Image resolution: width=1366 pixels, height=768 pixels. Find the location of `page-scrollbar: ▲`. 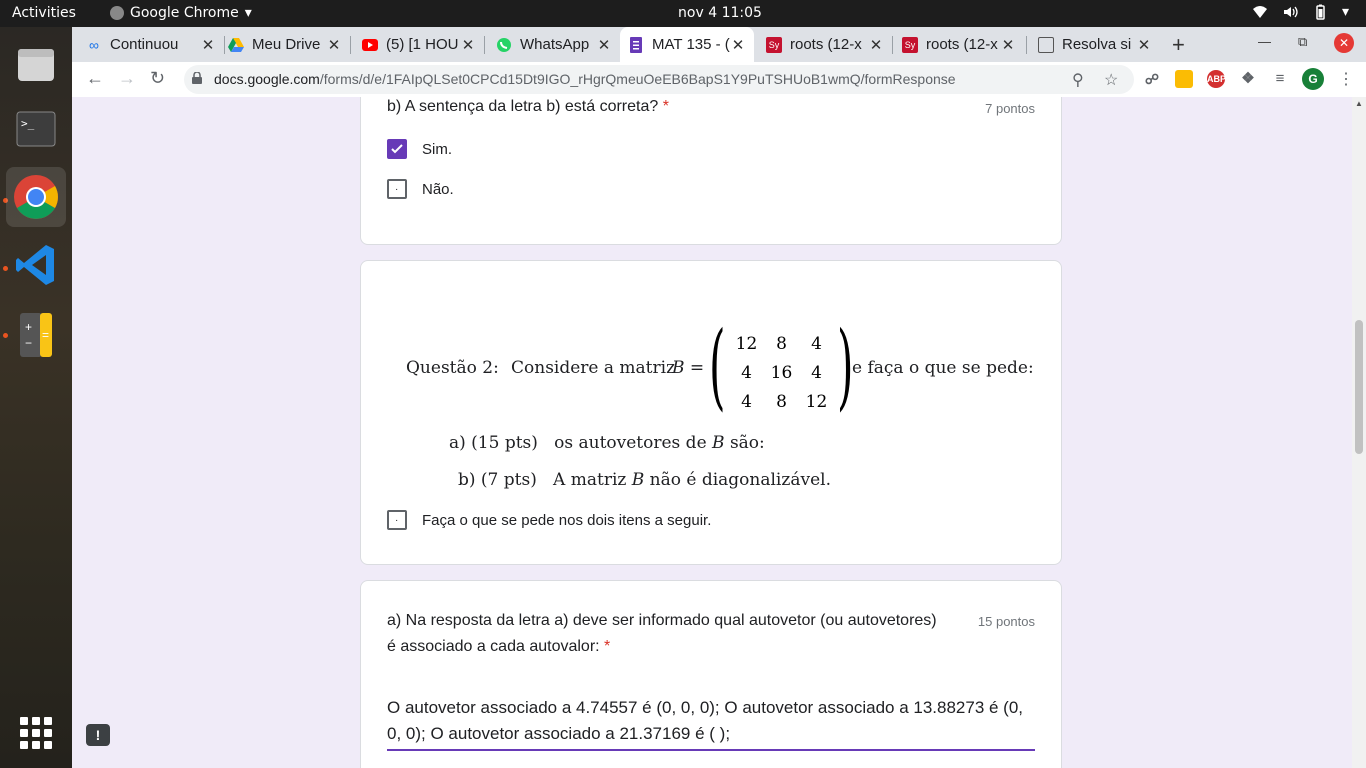

page-scrollbar: ▲ is located at coordinates (1359, 432).